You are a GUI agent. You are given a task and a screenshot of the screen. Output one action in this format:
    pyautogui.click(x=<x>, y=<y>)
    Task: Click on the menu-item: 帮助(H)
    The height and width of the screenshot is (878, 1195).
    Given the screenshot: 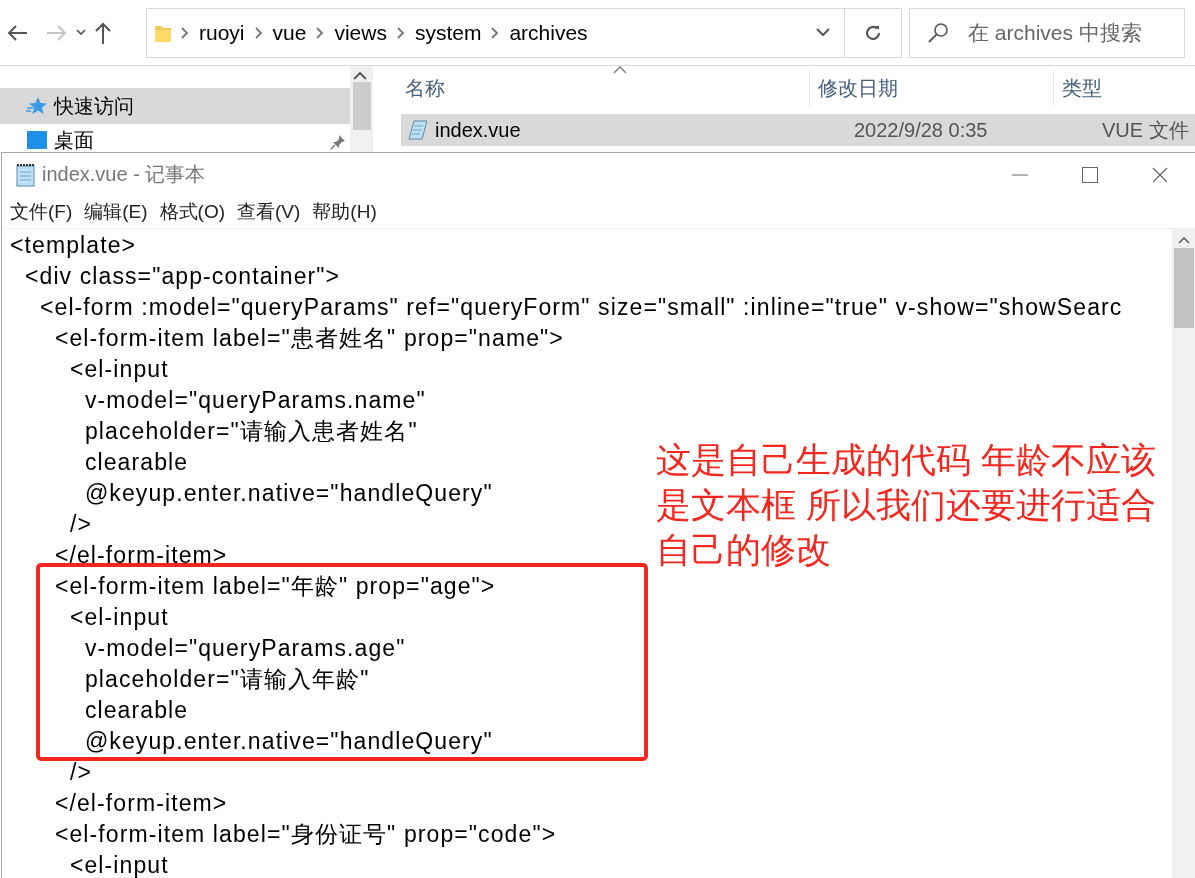 What is the action you would take?
    pyautogui.click(x=344, y=212)
    